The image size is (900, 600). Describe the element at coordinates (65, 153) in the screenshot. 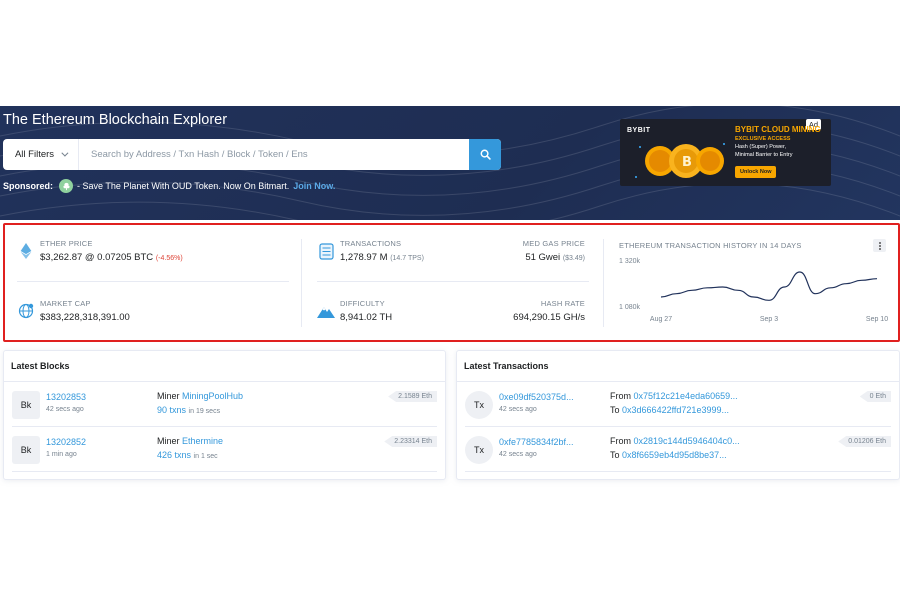

I see `chevron-down-icon` at that location.